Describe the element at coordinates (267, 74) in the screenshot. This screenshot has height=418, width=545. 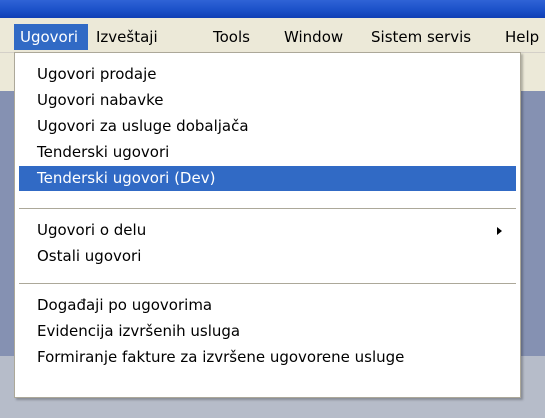
I see `menu-item-ugovori-prodaje: Ugovori prodaje` at that location.